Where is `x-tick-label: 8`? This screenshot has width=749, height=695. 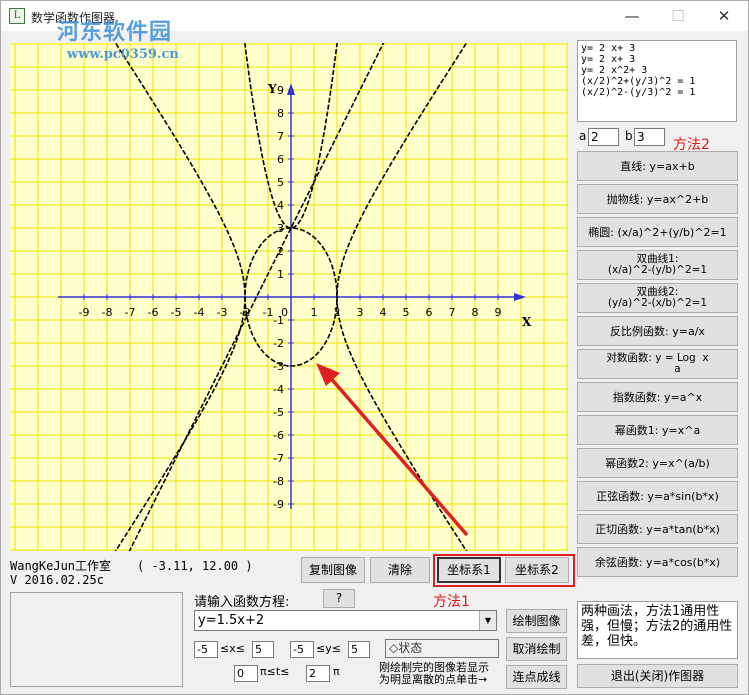 x-tick-label: 8 is located at coordinates (475, 312).